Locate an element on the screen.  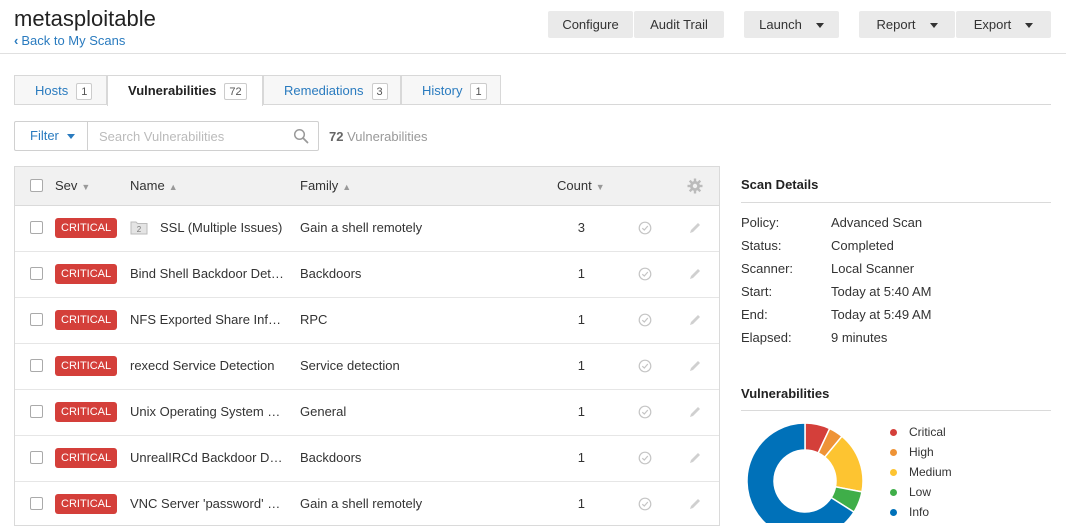
legend-item-low: Low is located at coordinates (910, 492).